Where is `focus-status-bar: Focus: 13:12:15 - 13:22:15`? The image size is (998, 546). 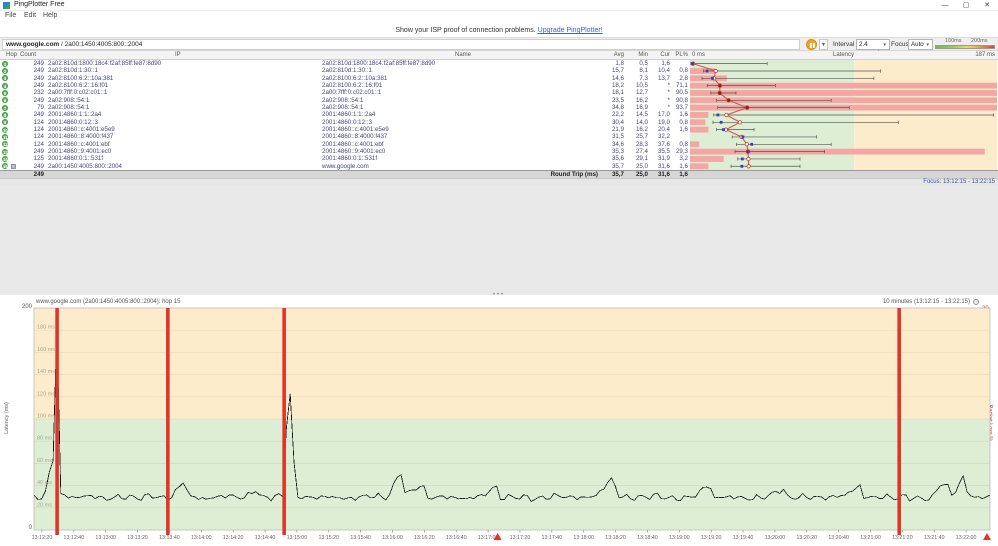 focus-status-bar: Focus: 13:12:15 - 13:22:15 is located at coordinates (499, 181).